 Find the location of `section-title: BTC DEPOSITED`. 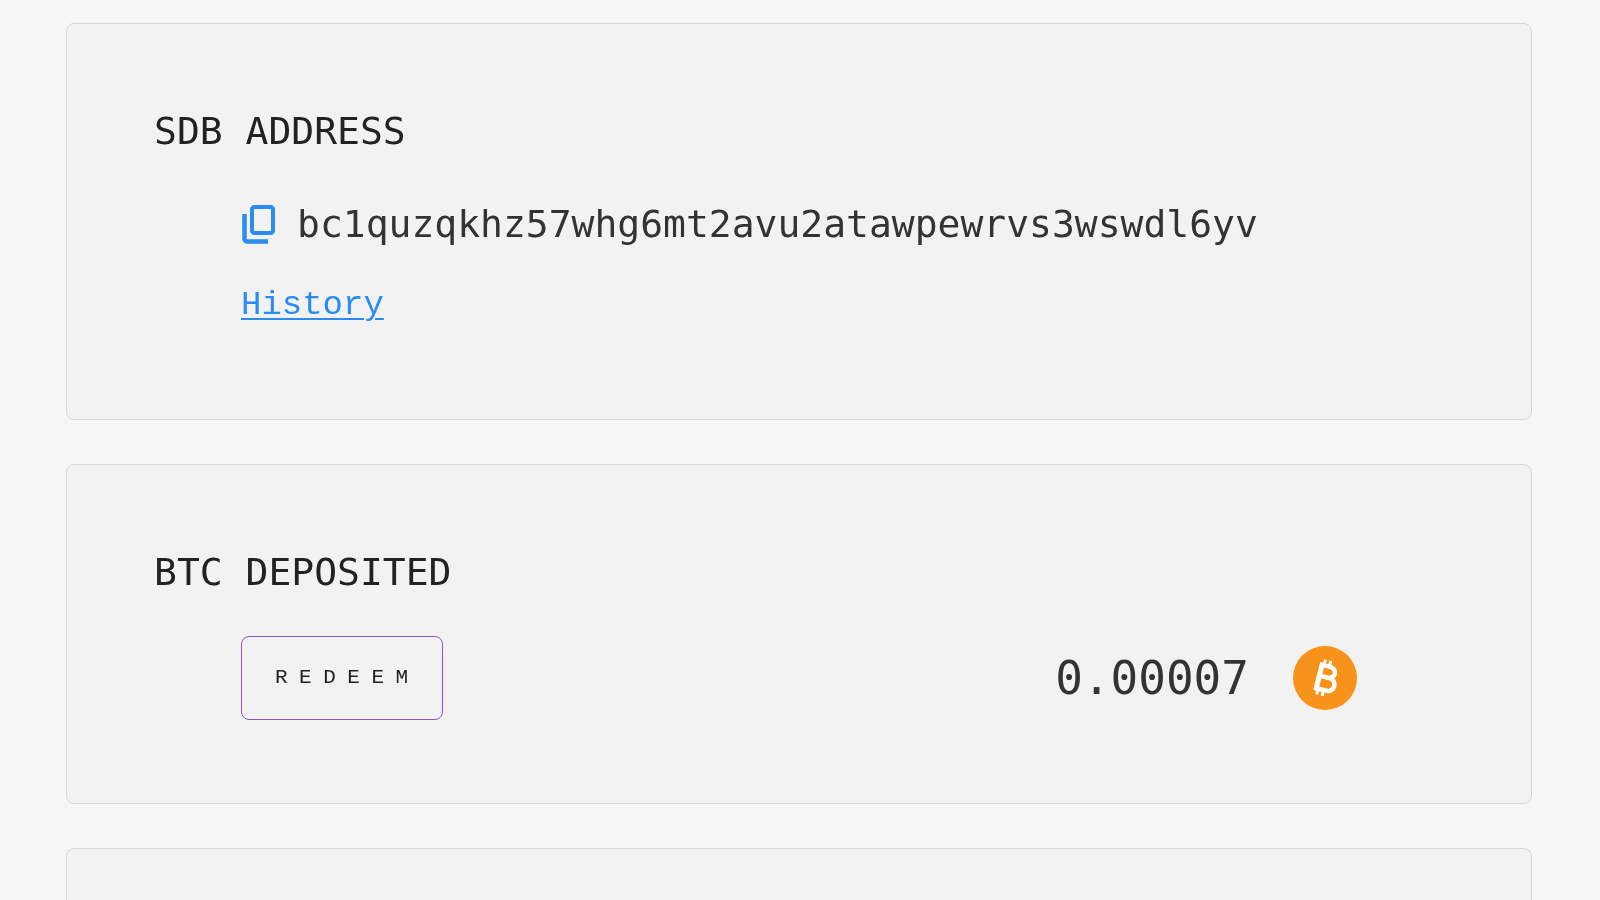

section-title: BTC DEPOSITED is located at coordinates (303, 572).